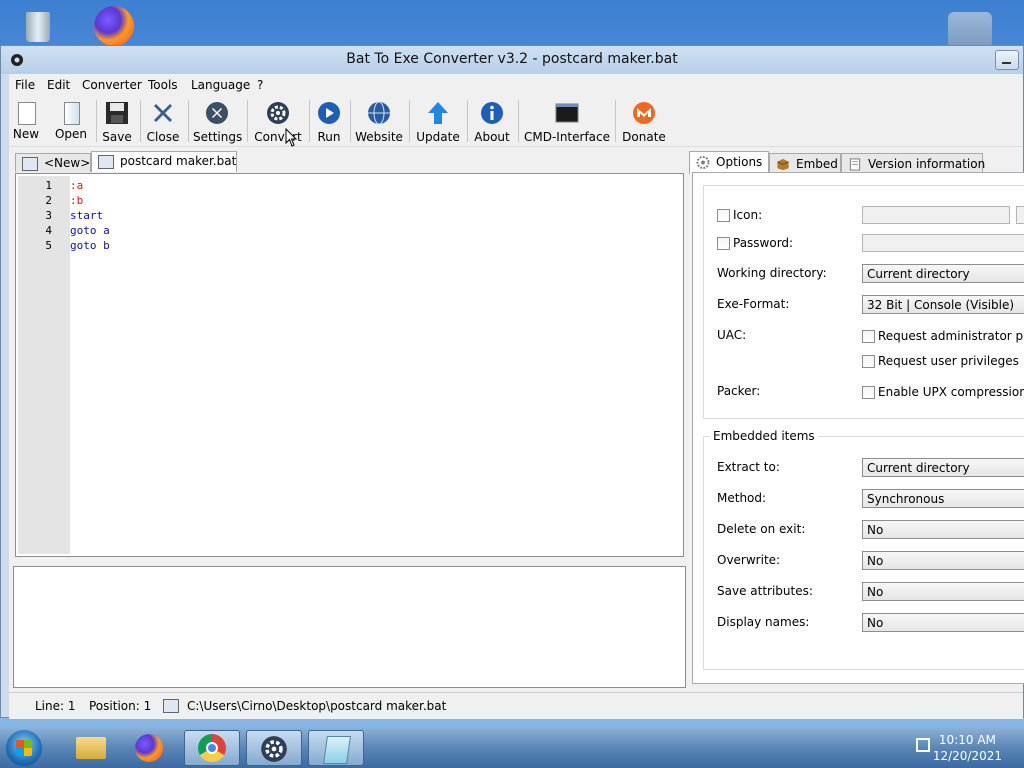  Describe the element at coordinates (868, 392) in the screenshot. I see `upx-checkbox` at that location.